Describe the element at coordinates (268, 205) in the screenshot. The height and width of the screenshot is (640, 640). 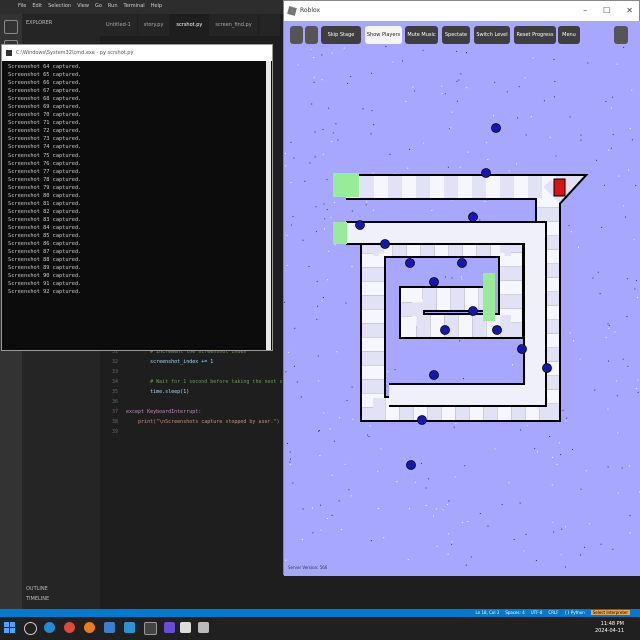
I see `terminal-scrollbar` at that location.